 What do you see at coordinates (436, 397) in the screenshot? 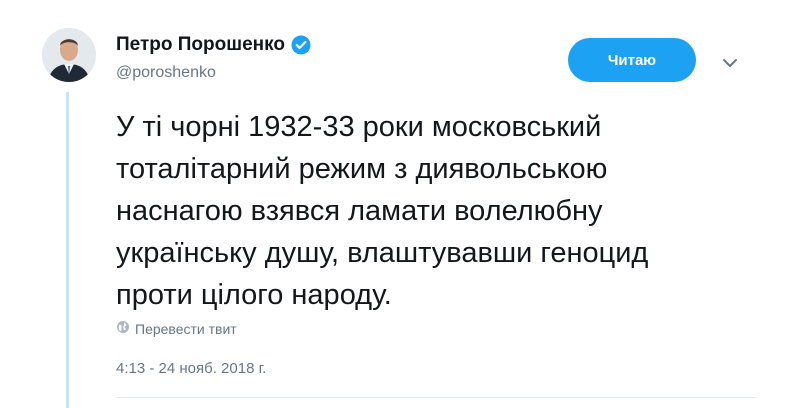
I see `divider` at bounding box center [436, 397].